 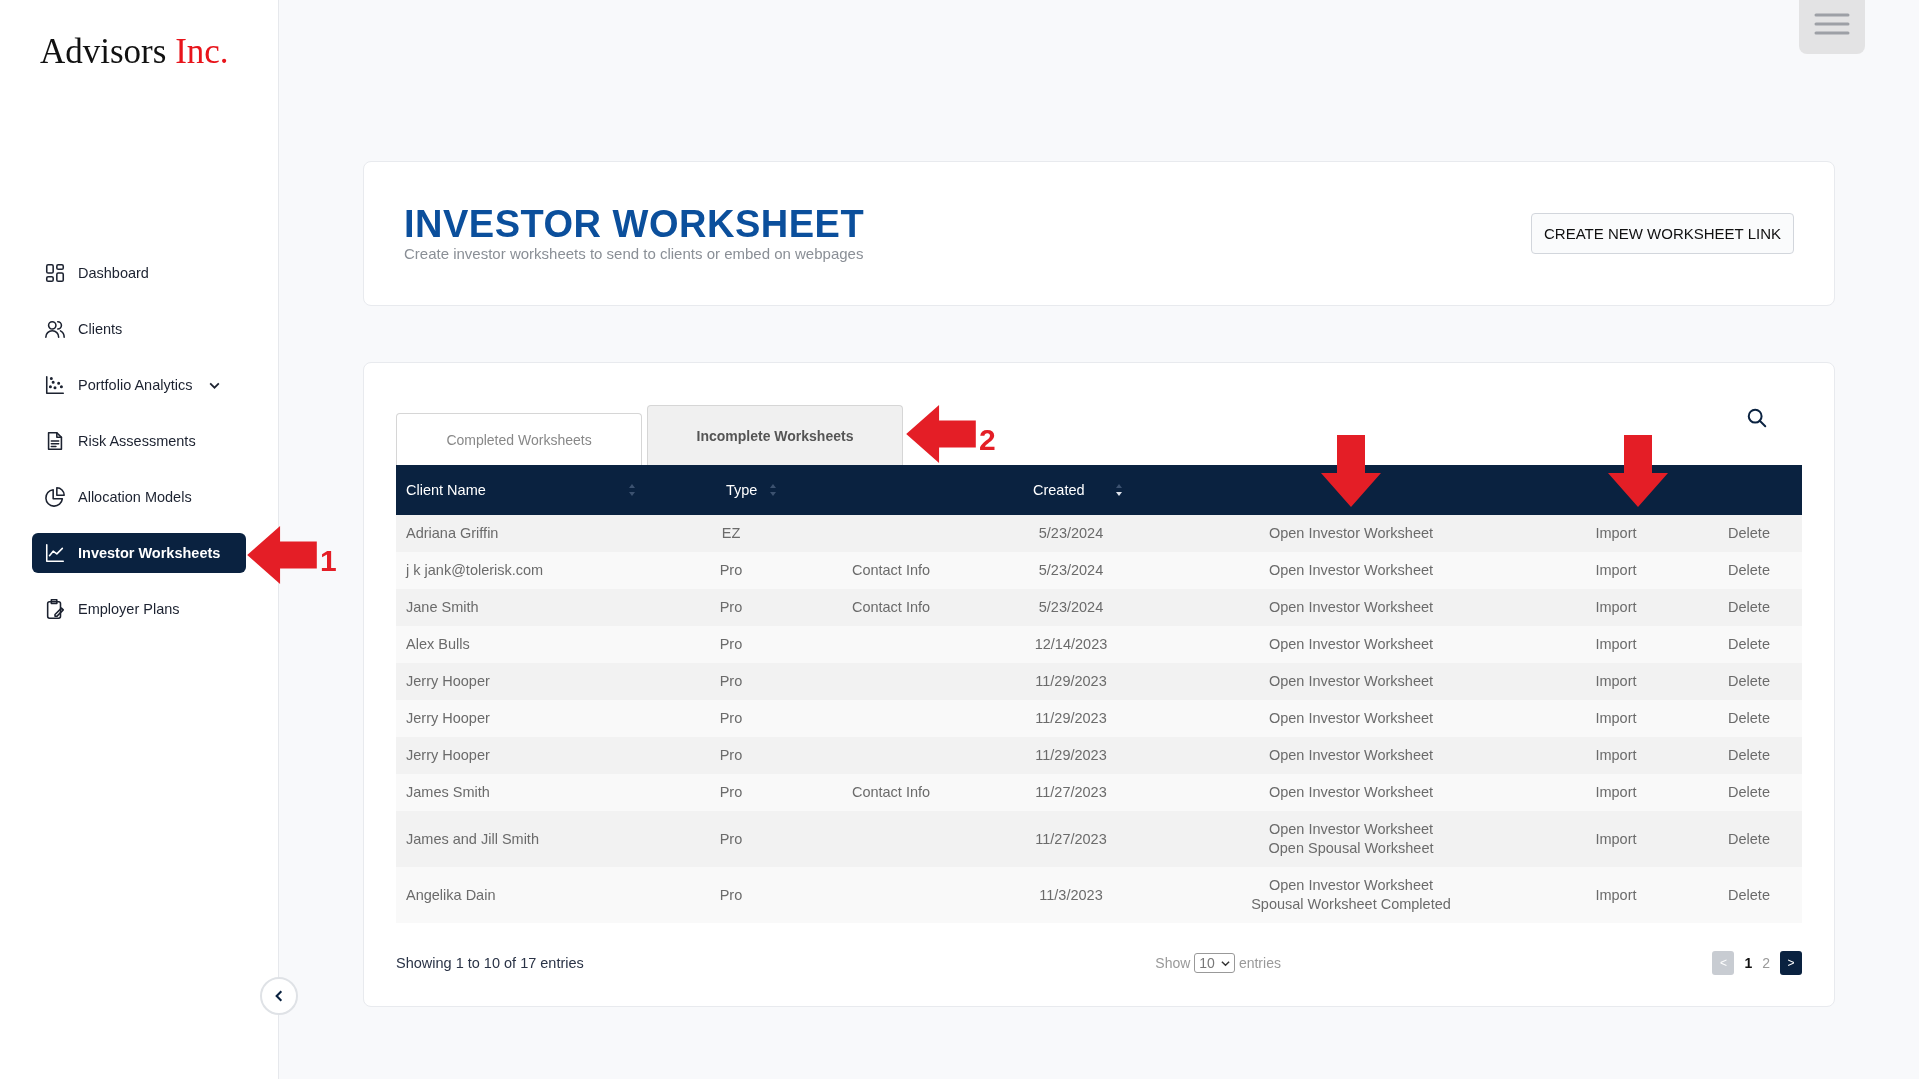 I want to click on annotation-number: 1, so click(x=328, y=561).